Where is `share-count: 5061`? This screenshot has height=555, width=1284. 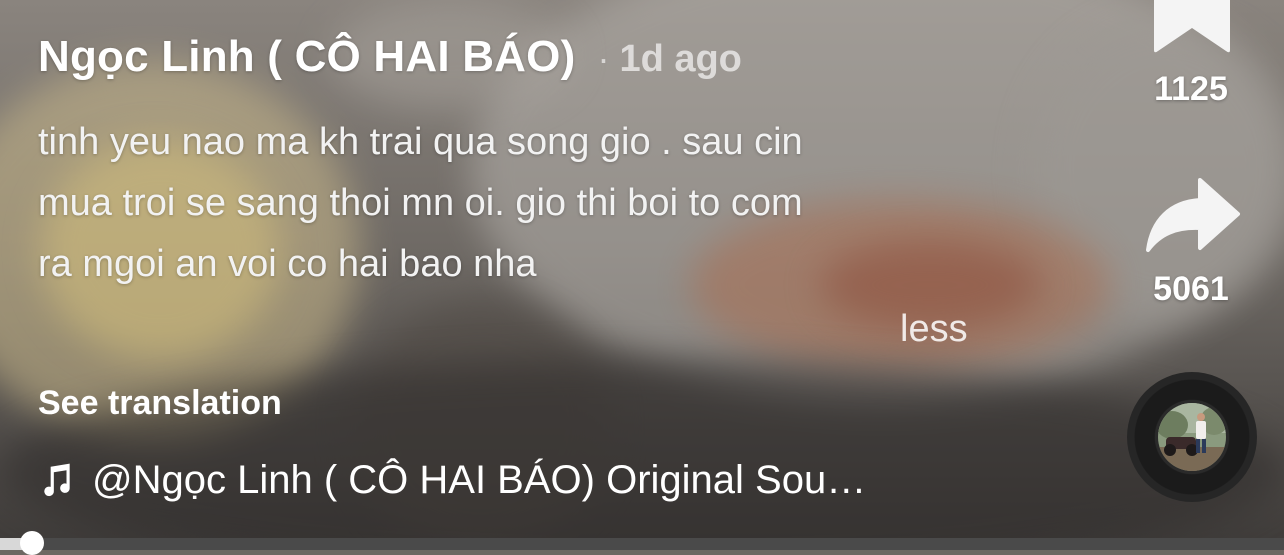
share-count: 5061 is located at coordinates (1191, 289).